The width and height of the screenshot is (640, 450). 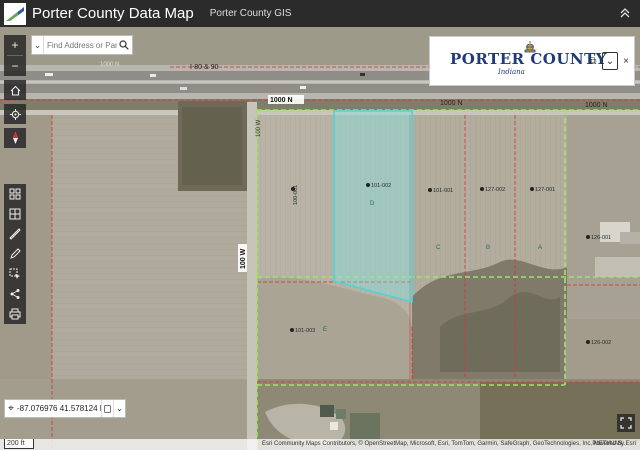 I want to click on road-label-1000n-3: 1000 N, so click(x=596, y=105).